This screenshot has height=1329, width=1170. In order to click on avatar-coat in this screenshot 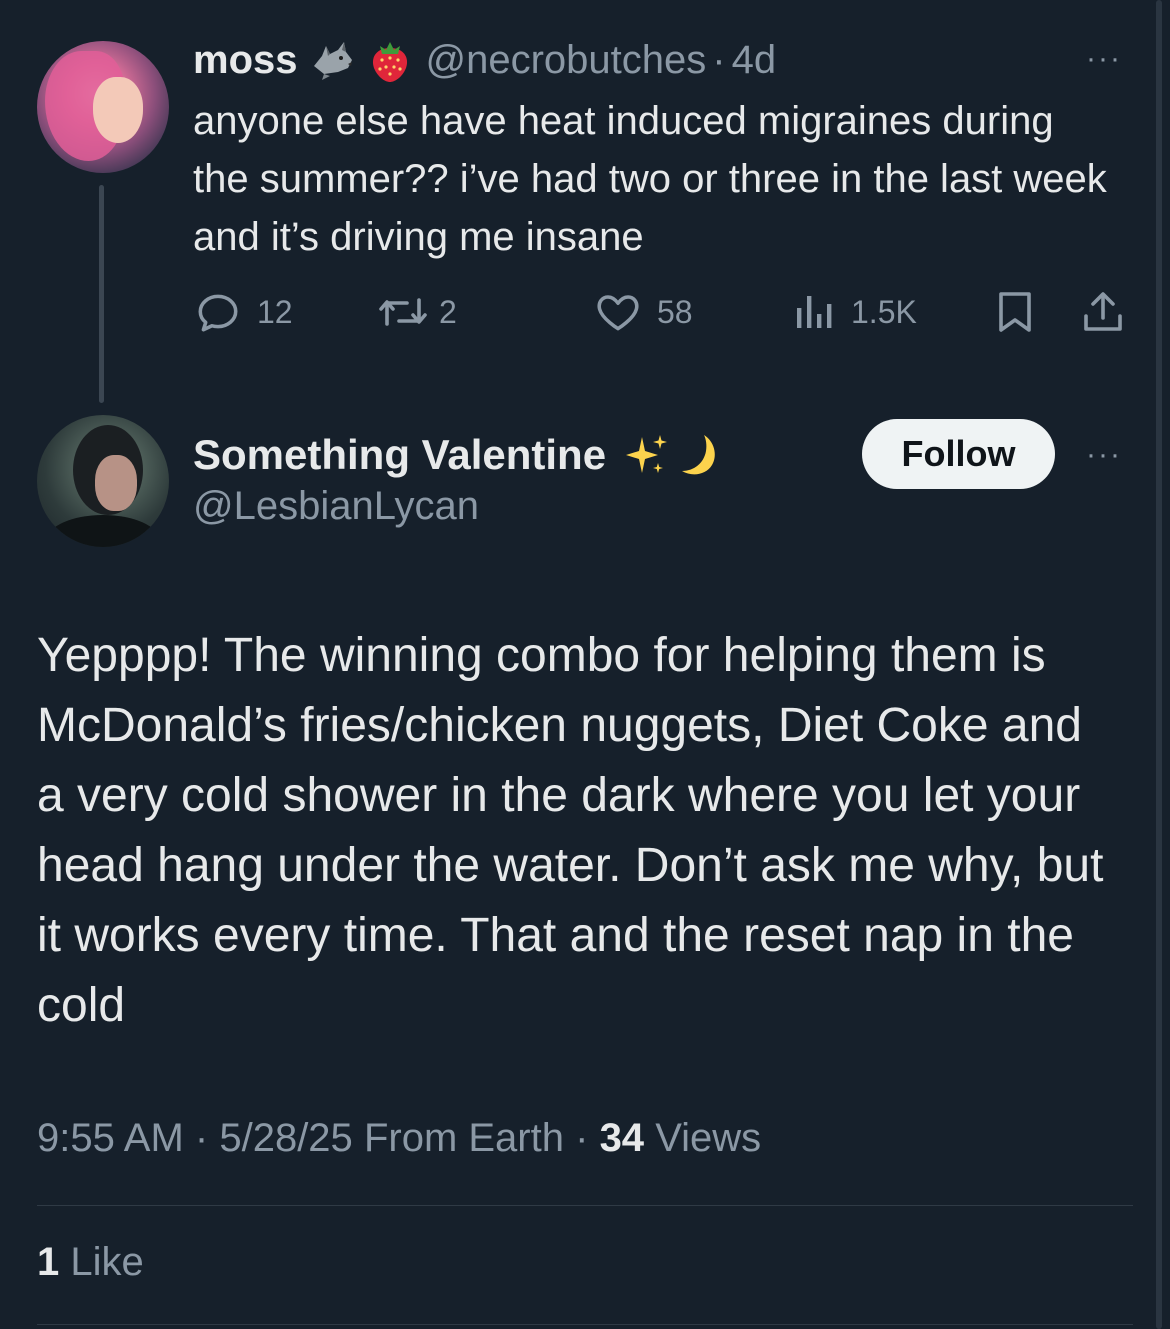, I will do `click(103, 531)`.